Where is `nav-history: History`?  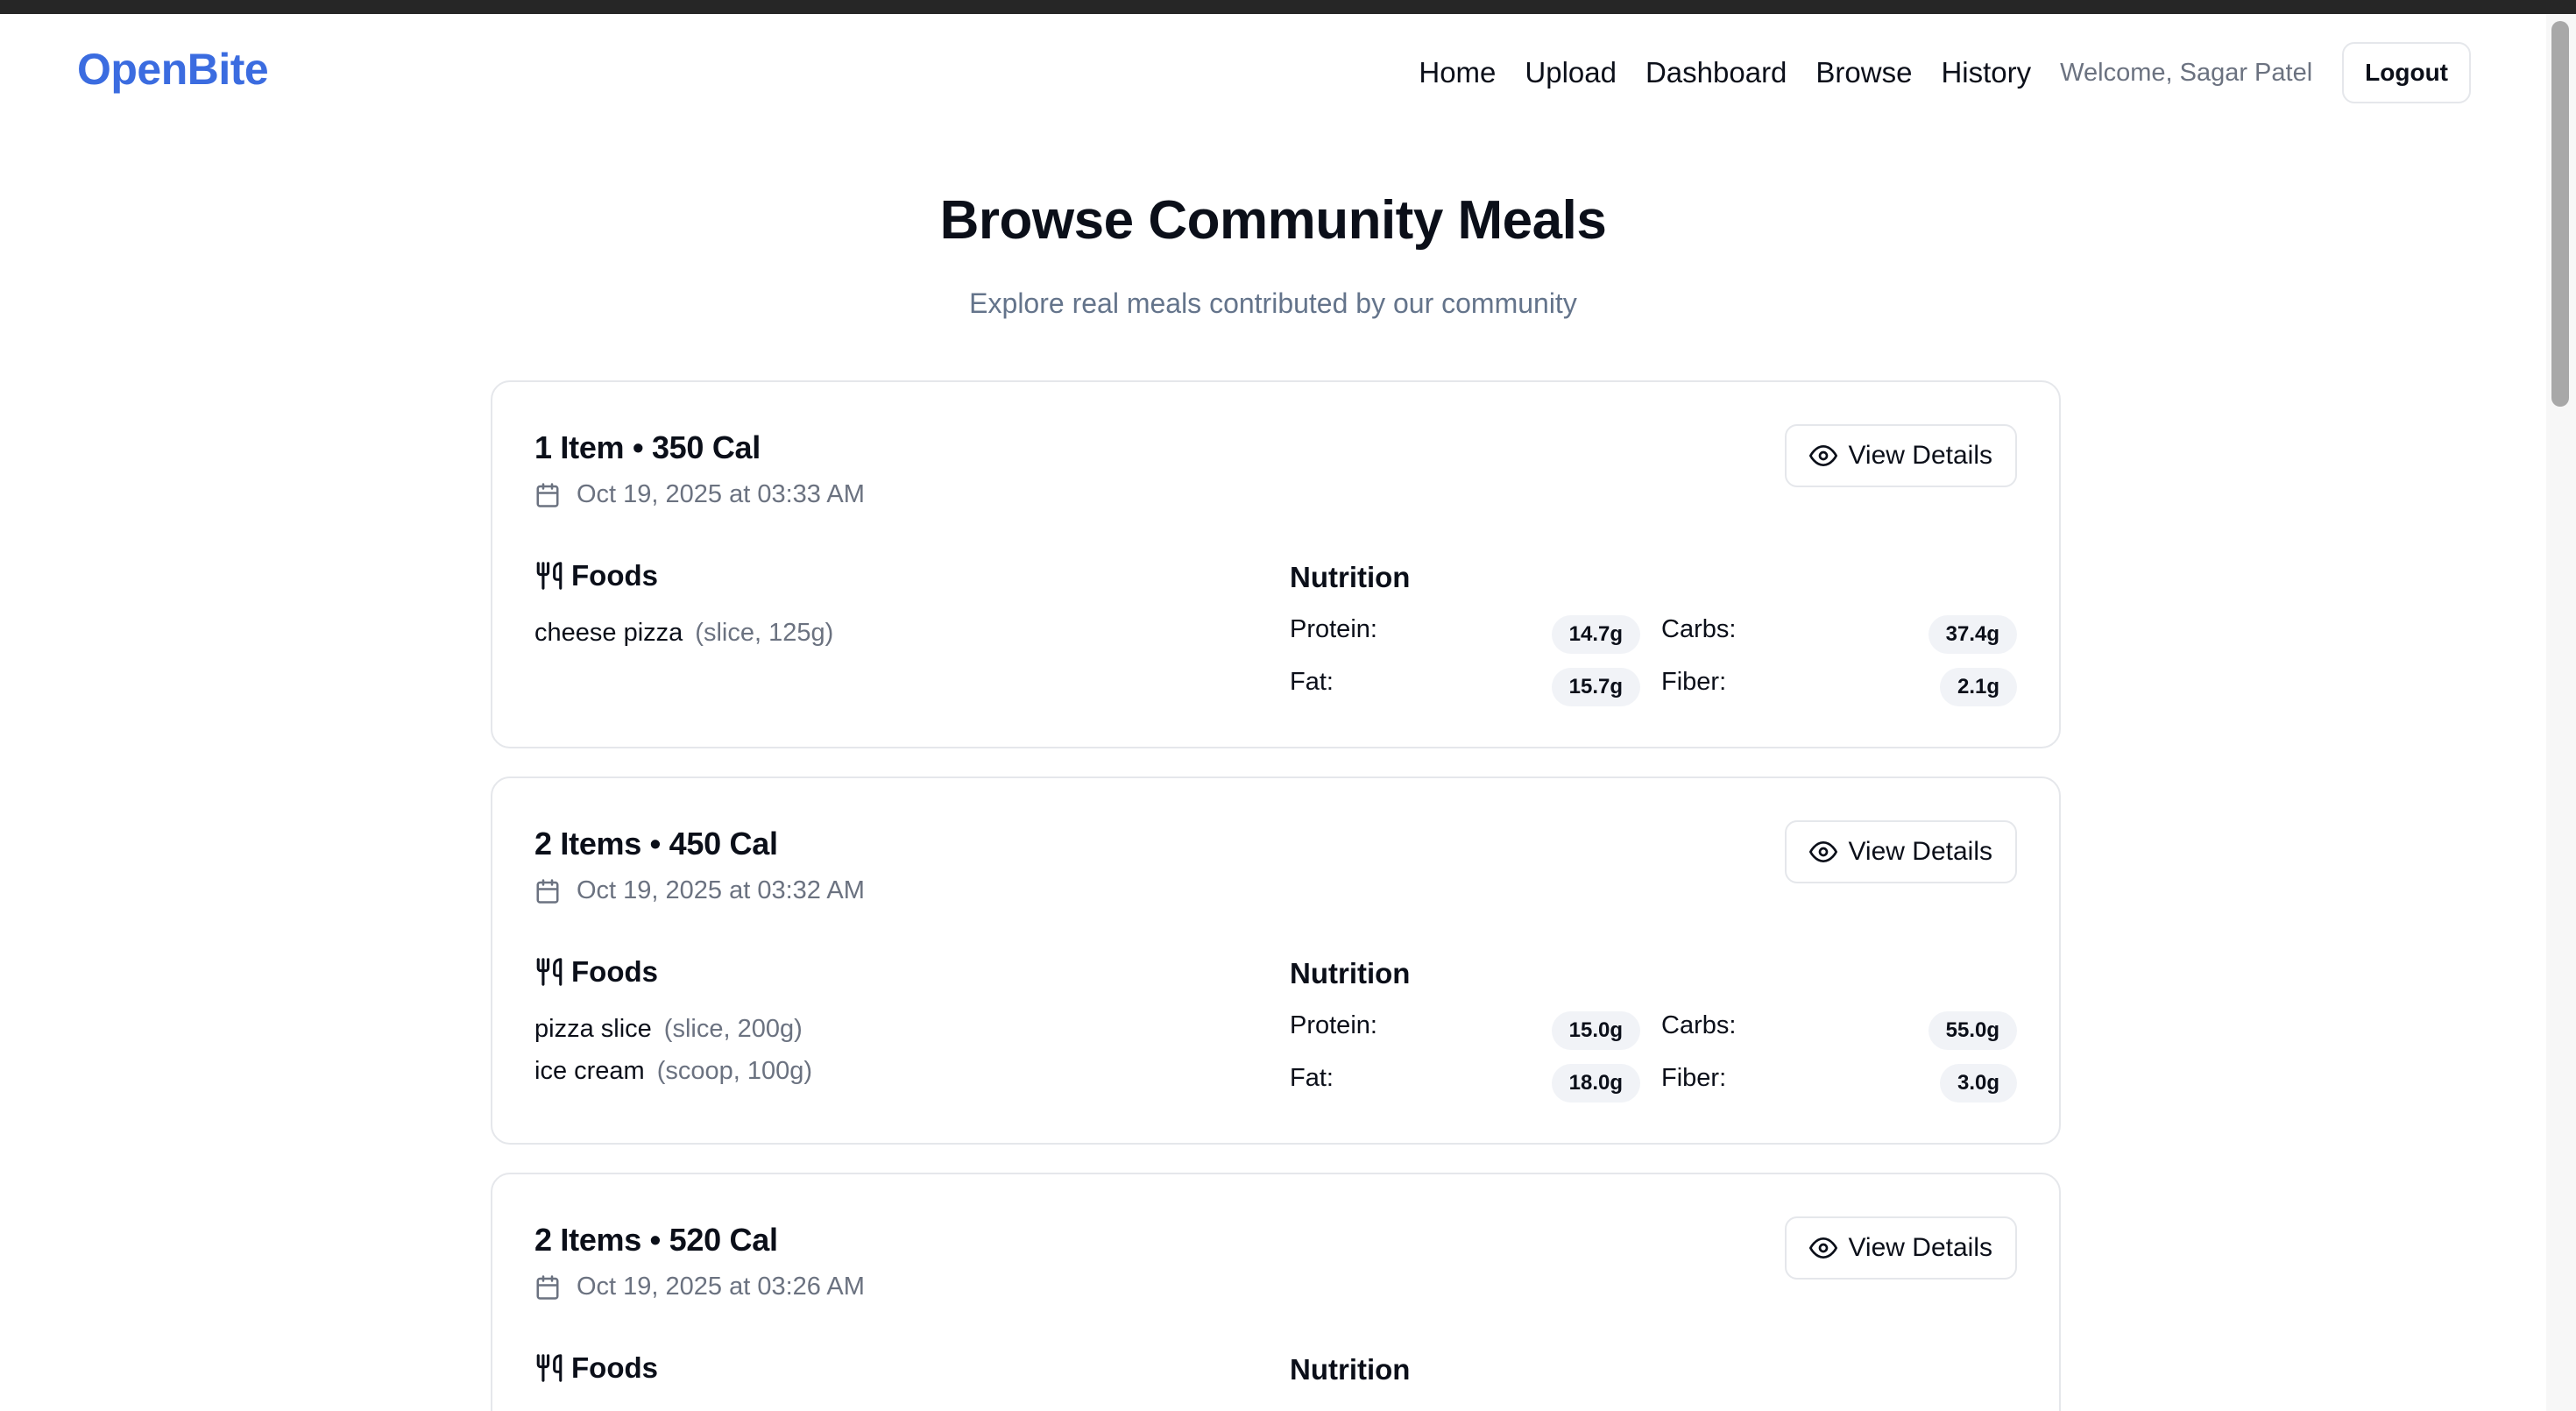 nav-history: History is located at coordinates (1986, 73).